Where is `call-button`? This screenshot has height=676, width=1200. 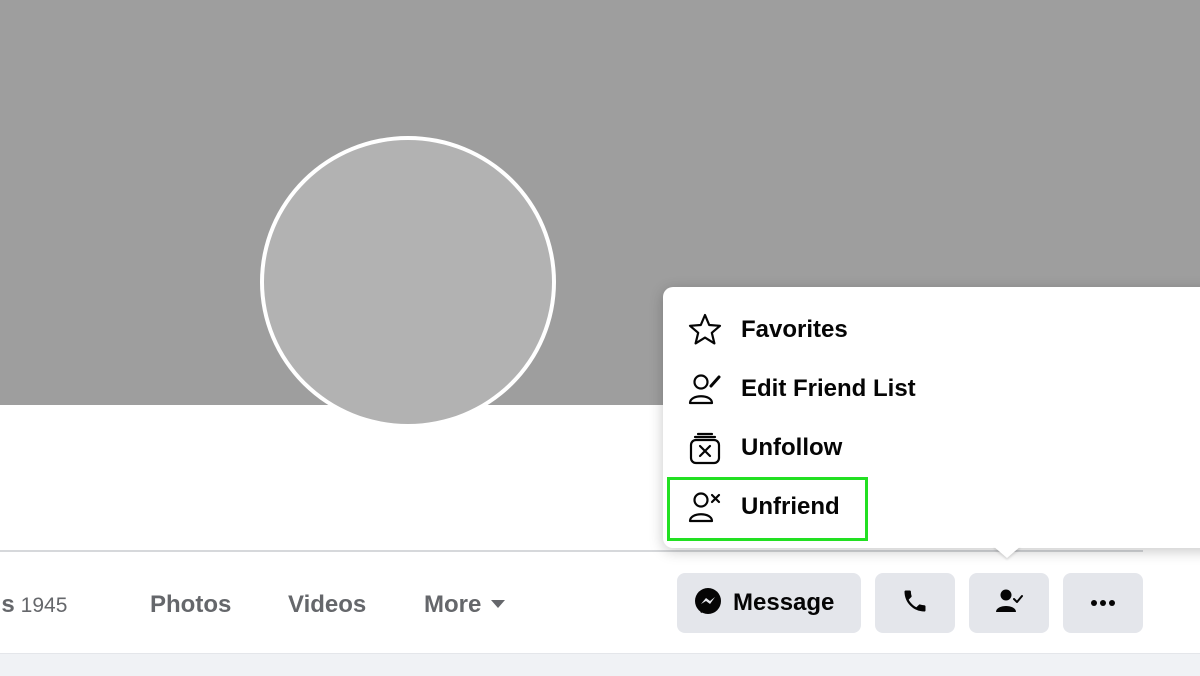
call-button is located at coordinates (915, 603).